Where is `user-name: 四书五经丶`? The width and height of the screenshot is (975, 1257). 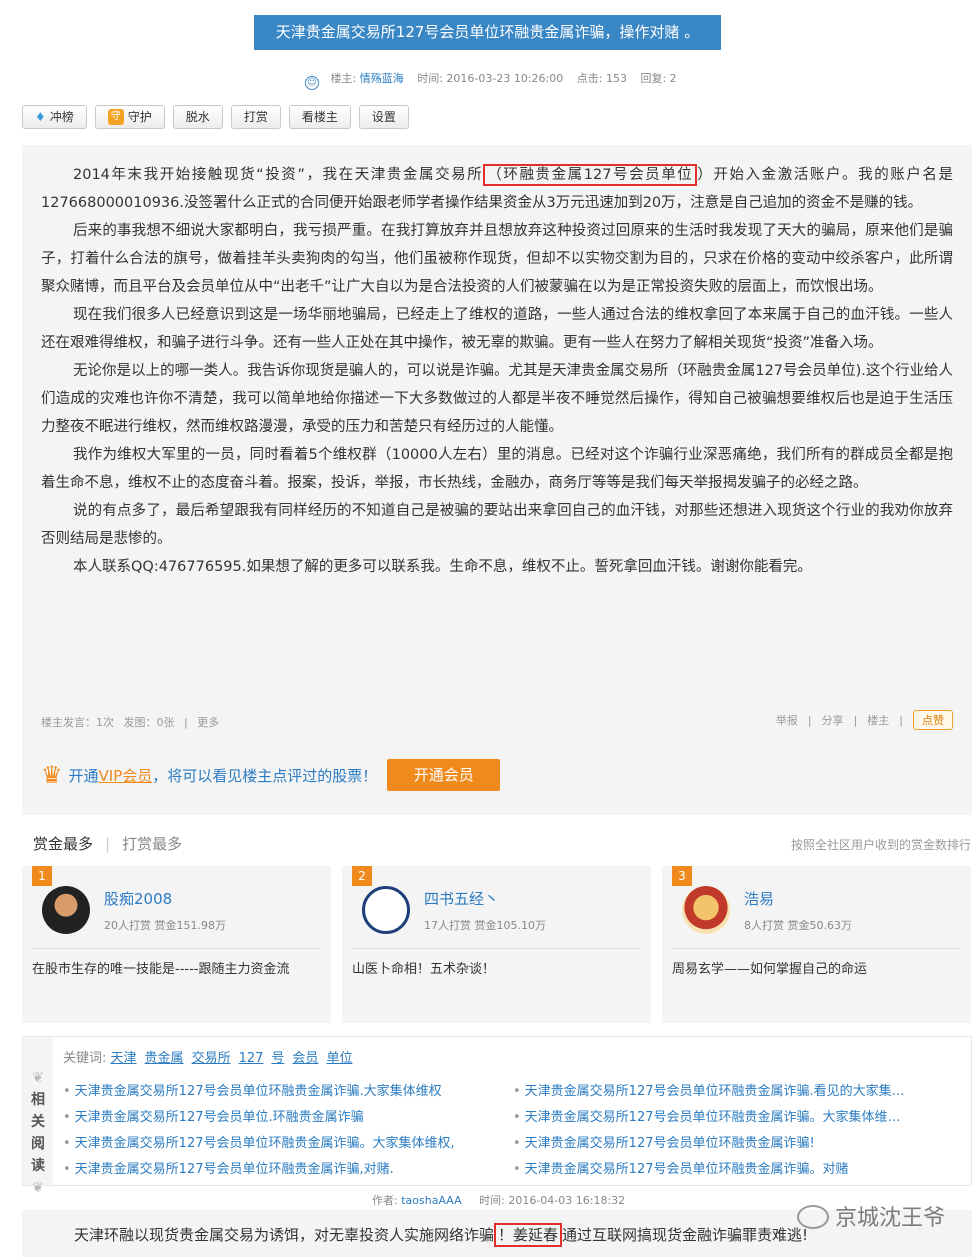 user-name: 四书五经丶 is located at coordinates (461, 898).